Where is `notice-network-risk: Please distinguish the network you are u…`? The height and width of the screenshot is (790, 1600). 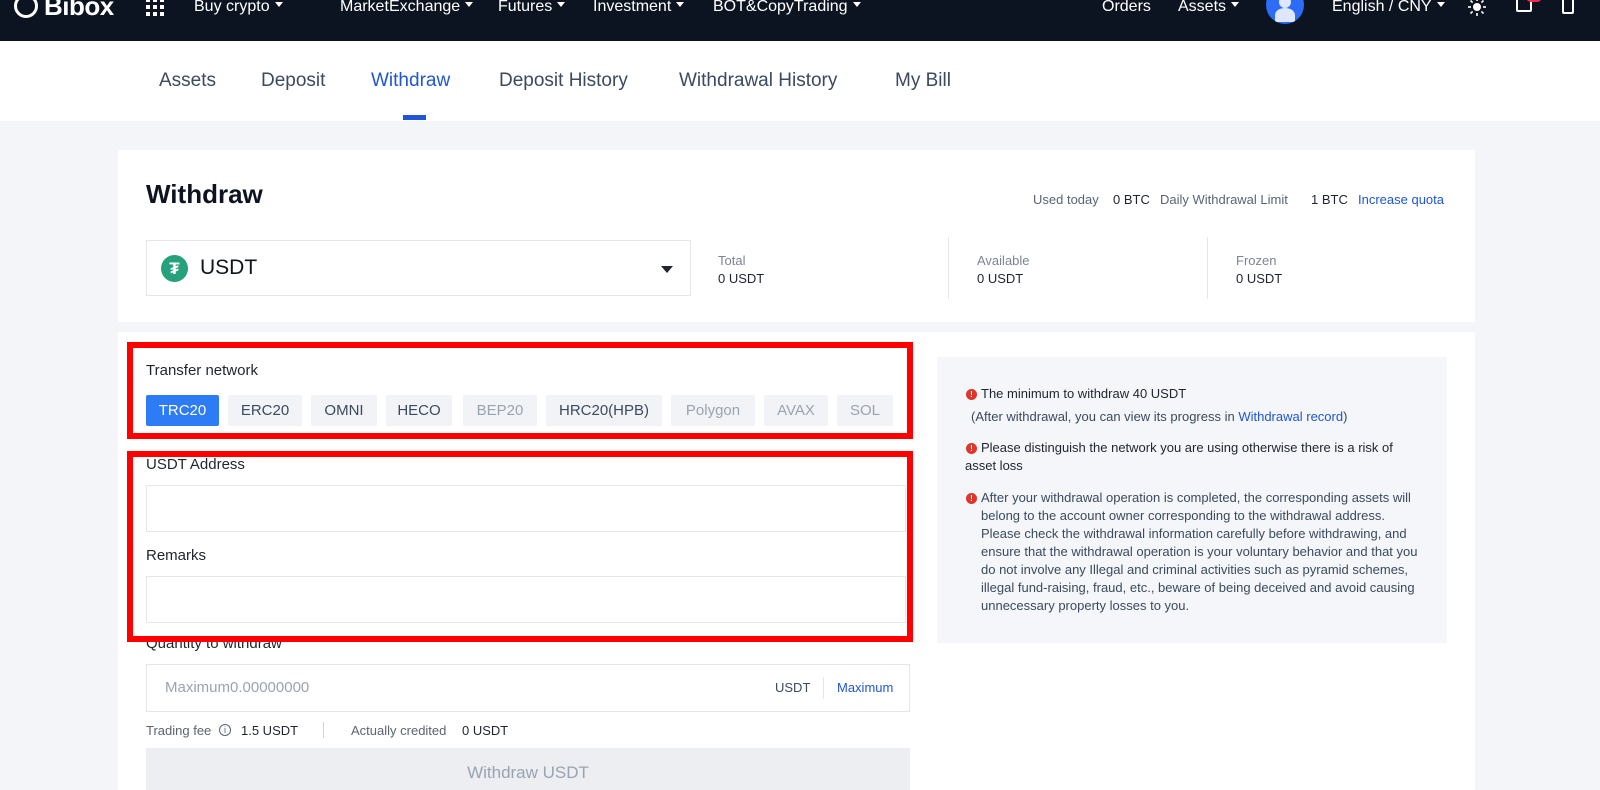
notice-network-risk: Please distinguish the network you are u… is located at coordinates (1179, 456).